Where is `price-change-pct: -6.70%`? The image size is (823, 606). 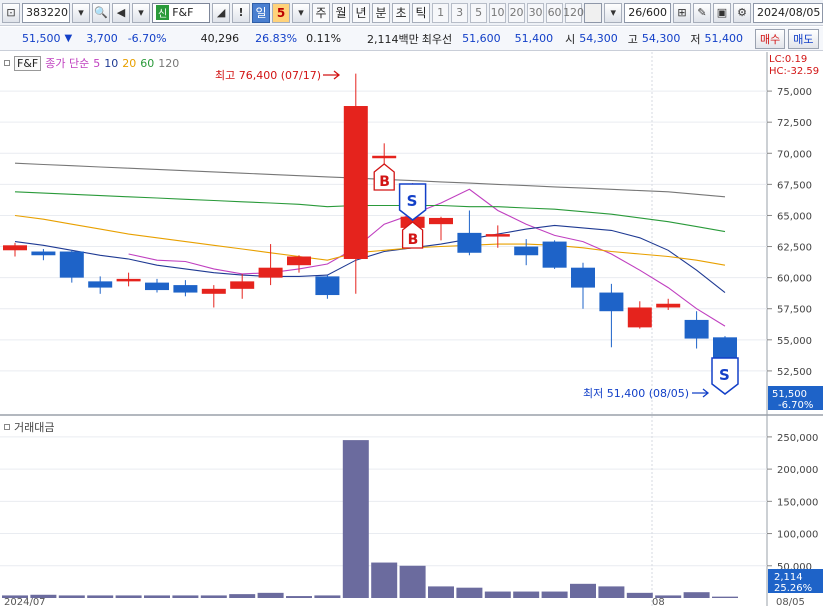
price-change-pct: -6.70% is located at coordinates (147, 38).